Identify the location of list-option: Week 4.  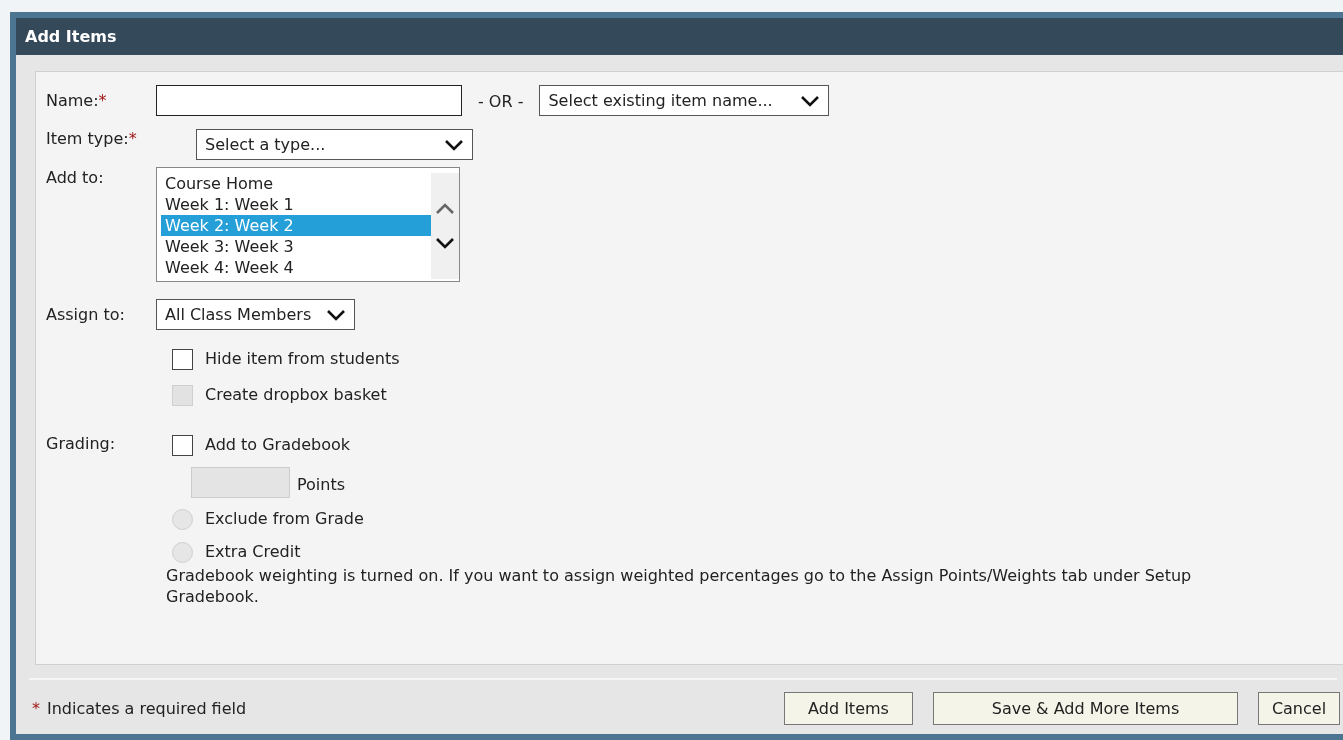
(296, 267).